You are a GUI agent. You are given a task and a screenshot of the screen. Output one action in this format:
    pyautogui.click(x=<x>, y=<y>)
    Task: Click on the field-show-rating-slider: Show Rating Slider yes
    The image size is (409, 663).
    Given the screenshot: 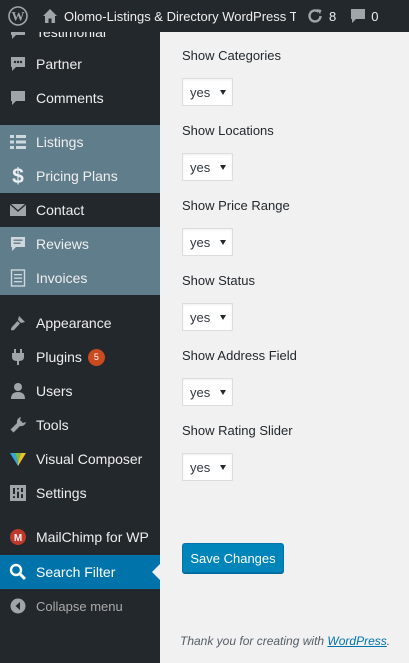 What is the action you would take?
    pyautogui.click(x=237, y=452)
    